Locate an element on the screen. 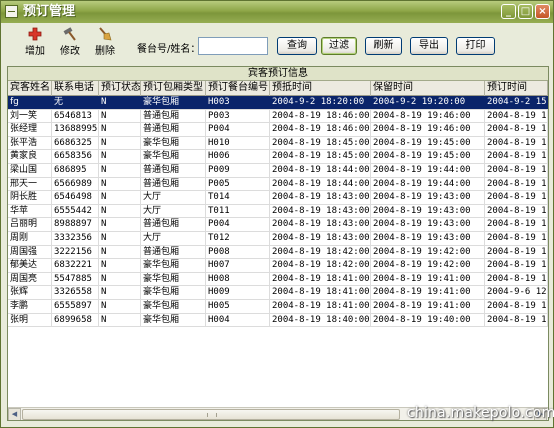 This screenshot has height=428, width=554. cell-guest-name: 邢天一 is located at coordinates (30, 184).